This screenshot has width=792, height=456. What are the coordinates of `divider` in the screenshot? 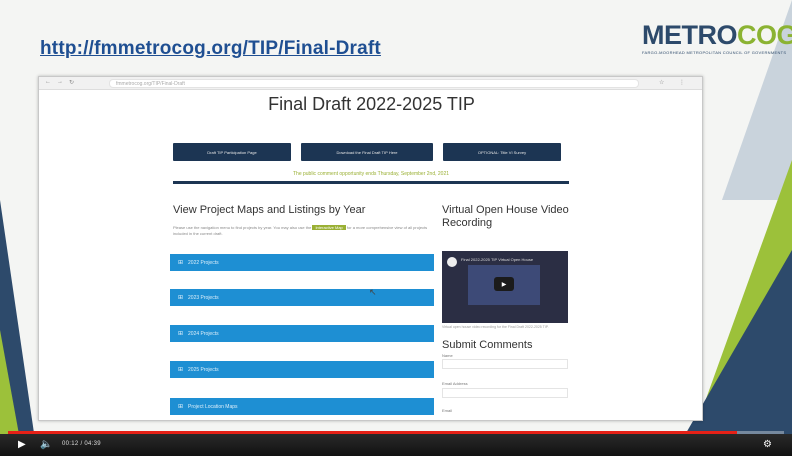 It's located at (371, 182).